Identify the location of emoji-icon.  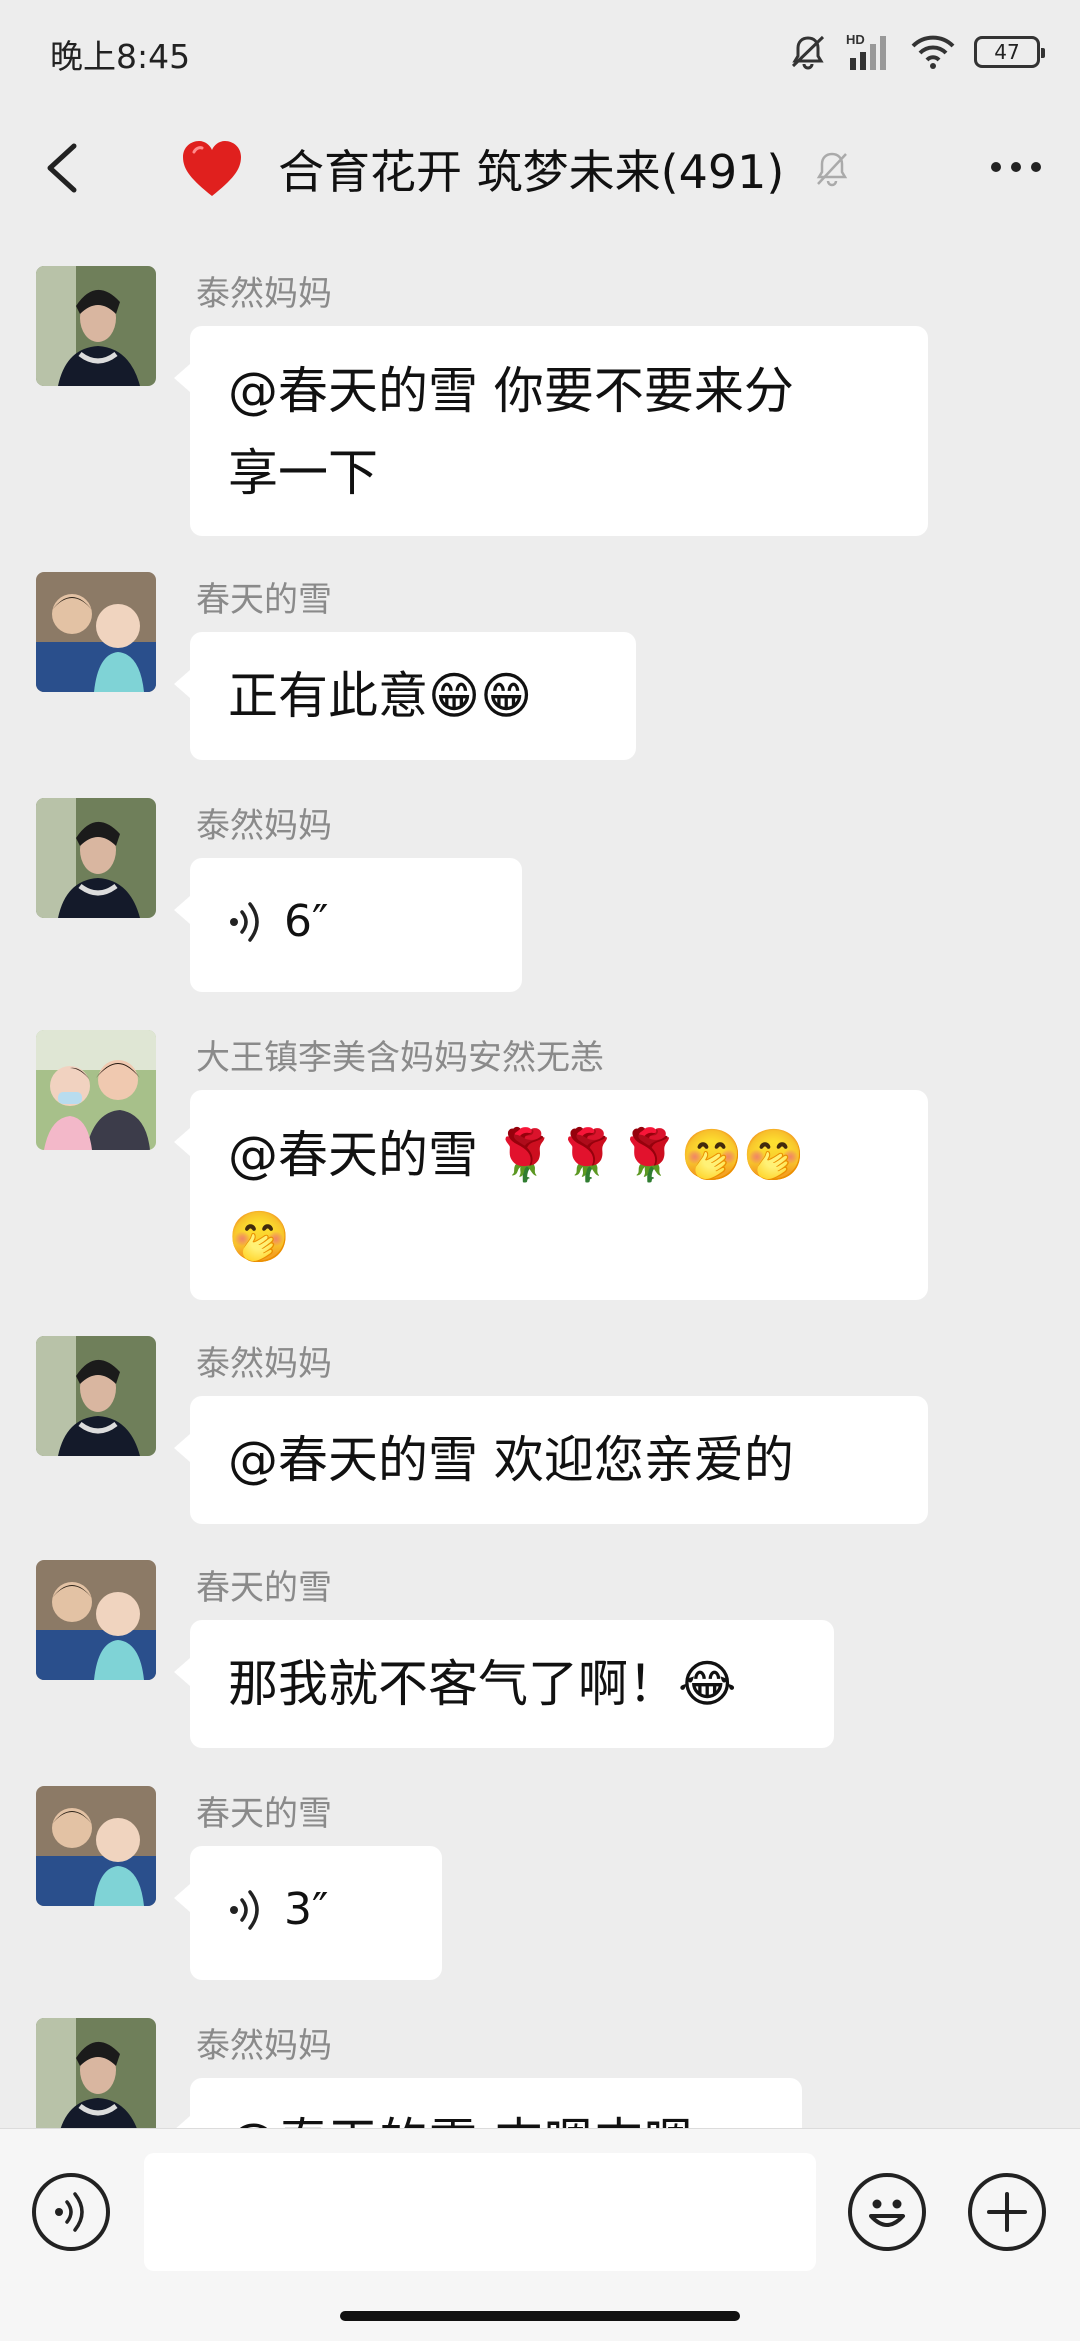
(887, 2213).